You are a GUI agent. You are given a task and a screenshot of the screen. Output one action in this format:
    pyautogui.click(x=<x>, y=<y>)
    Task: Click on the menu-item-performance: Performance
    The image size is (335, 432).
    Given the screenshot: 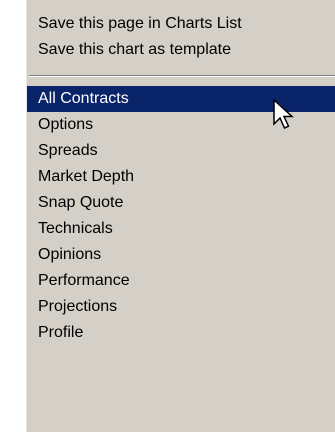 What is the action you would take?
    pyautogui.click(x=181, y=281)
    